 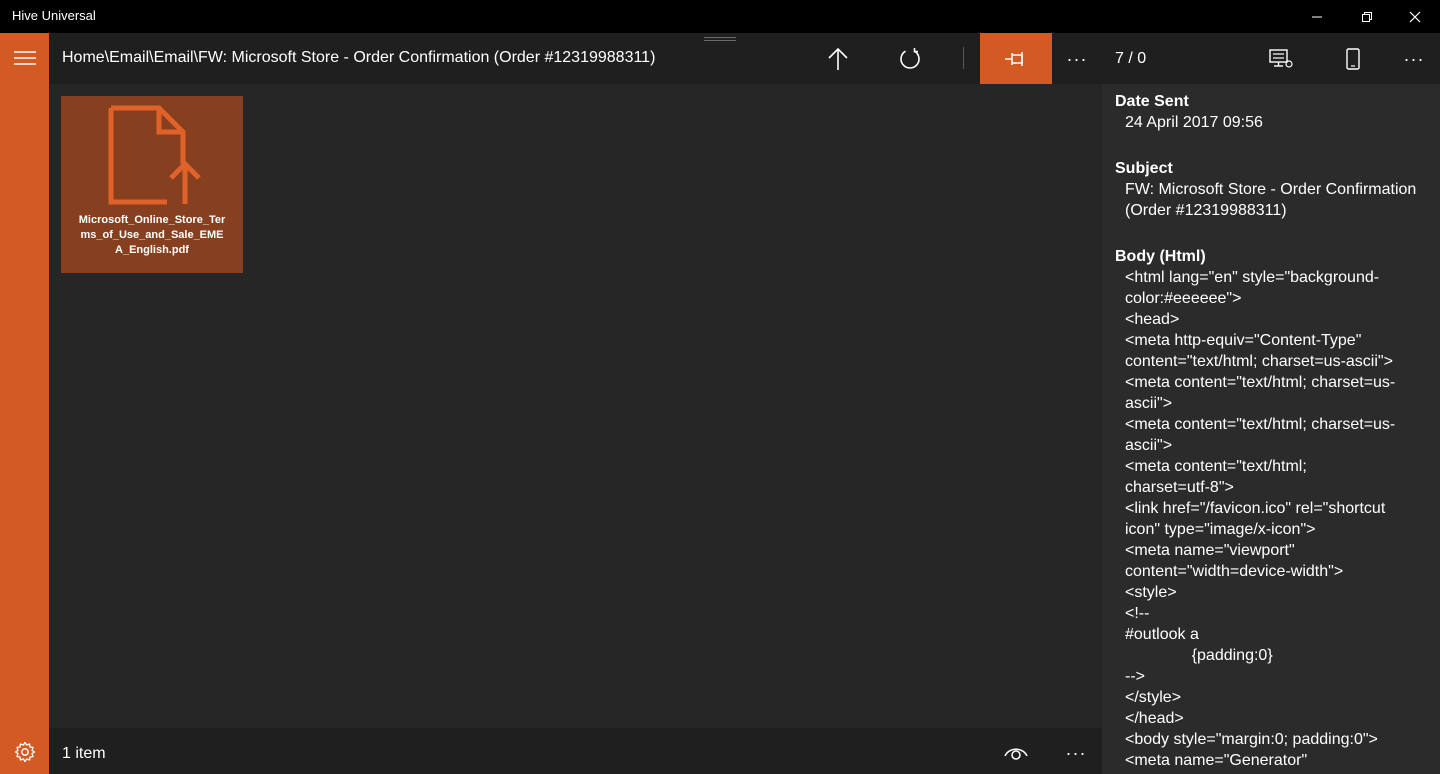 What do you see at coordinates (154, 155) in the screenshot?
I see `file-upload-icon` at bounding box center [154, 155].